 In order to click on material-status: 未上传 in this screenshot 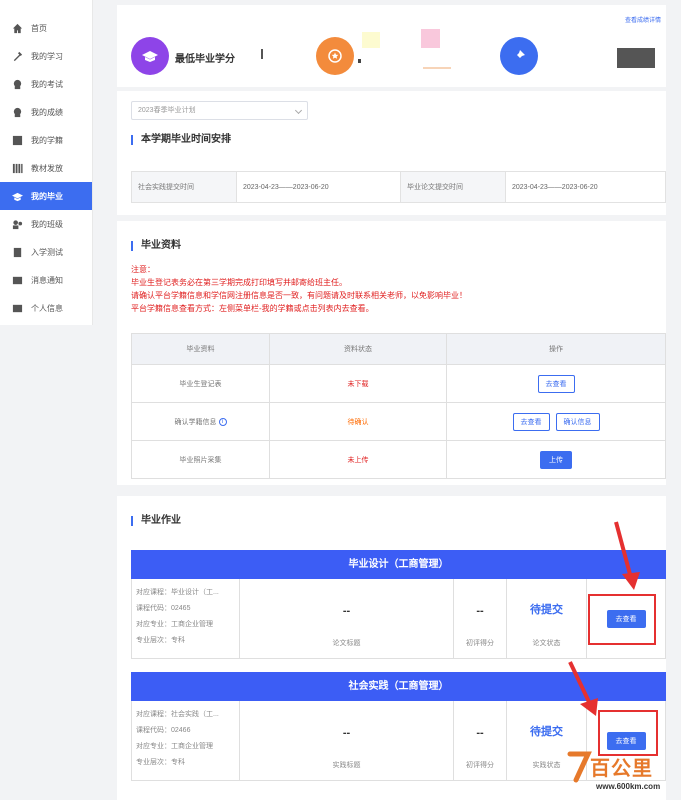, I will do `click(358, 459)`.